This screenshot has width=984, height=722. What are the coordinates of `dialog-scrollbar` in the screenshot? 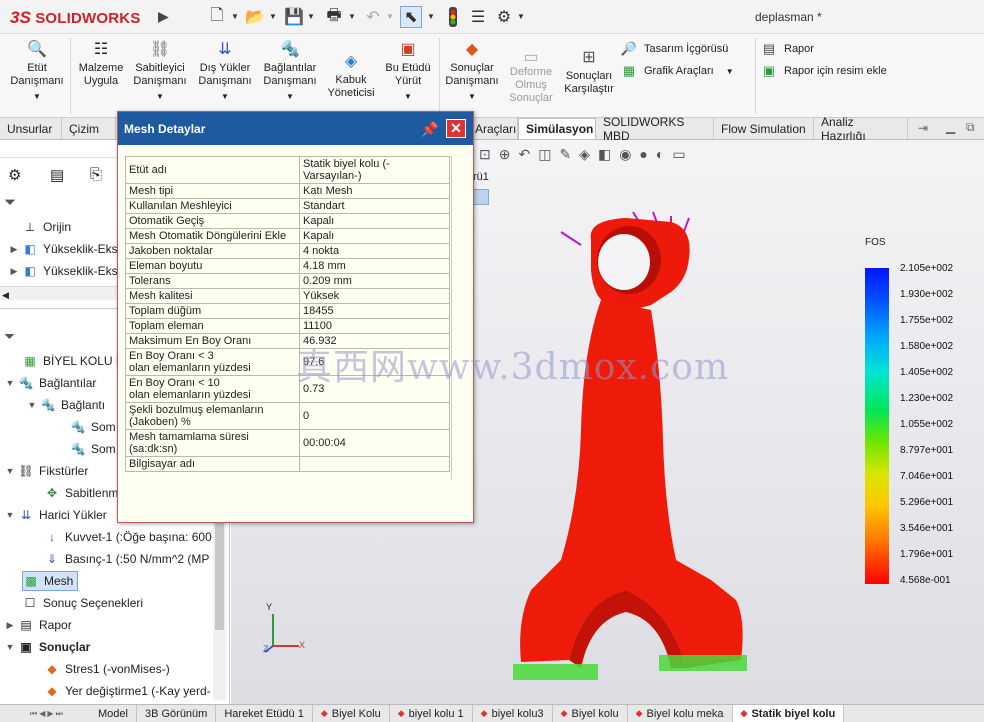 It's located at (458, 318).